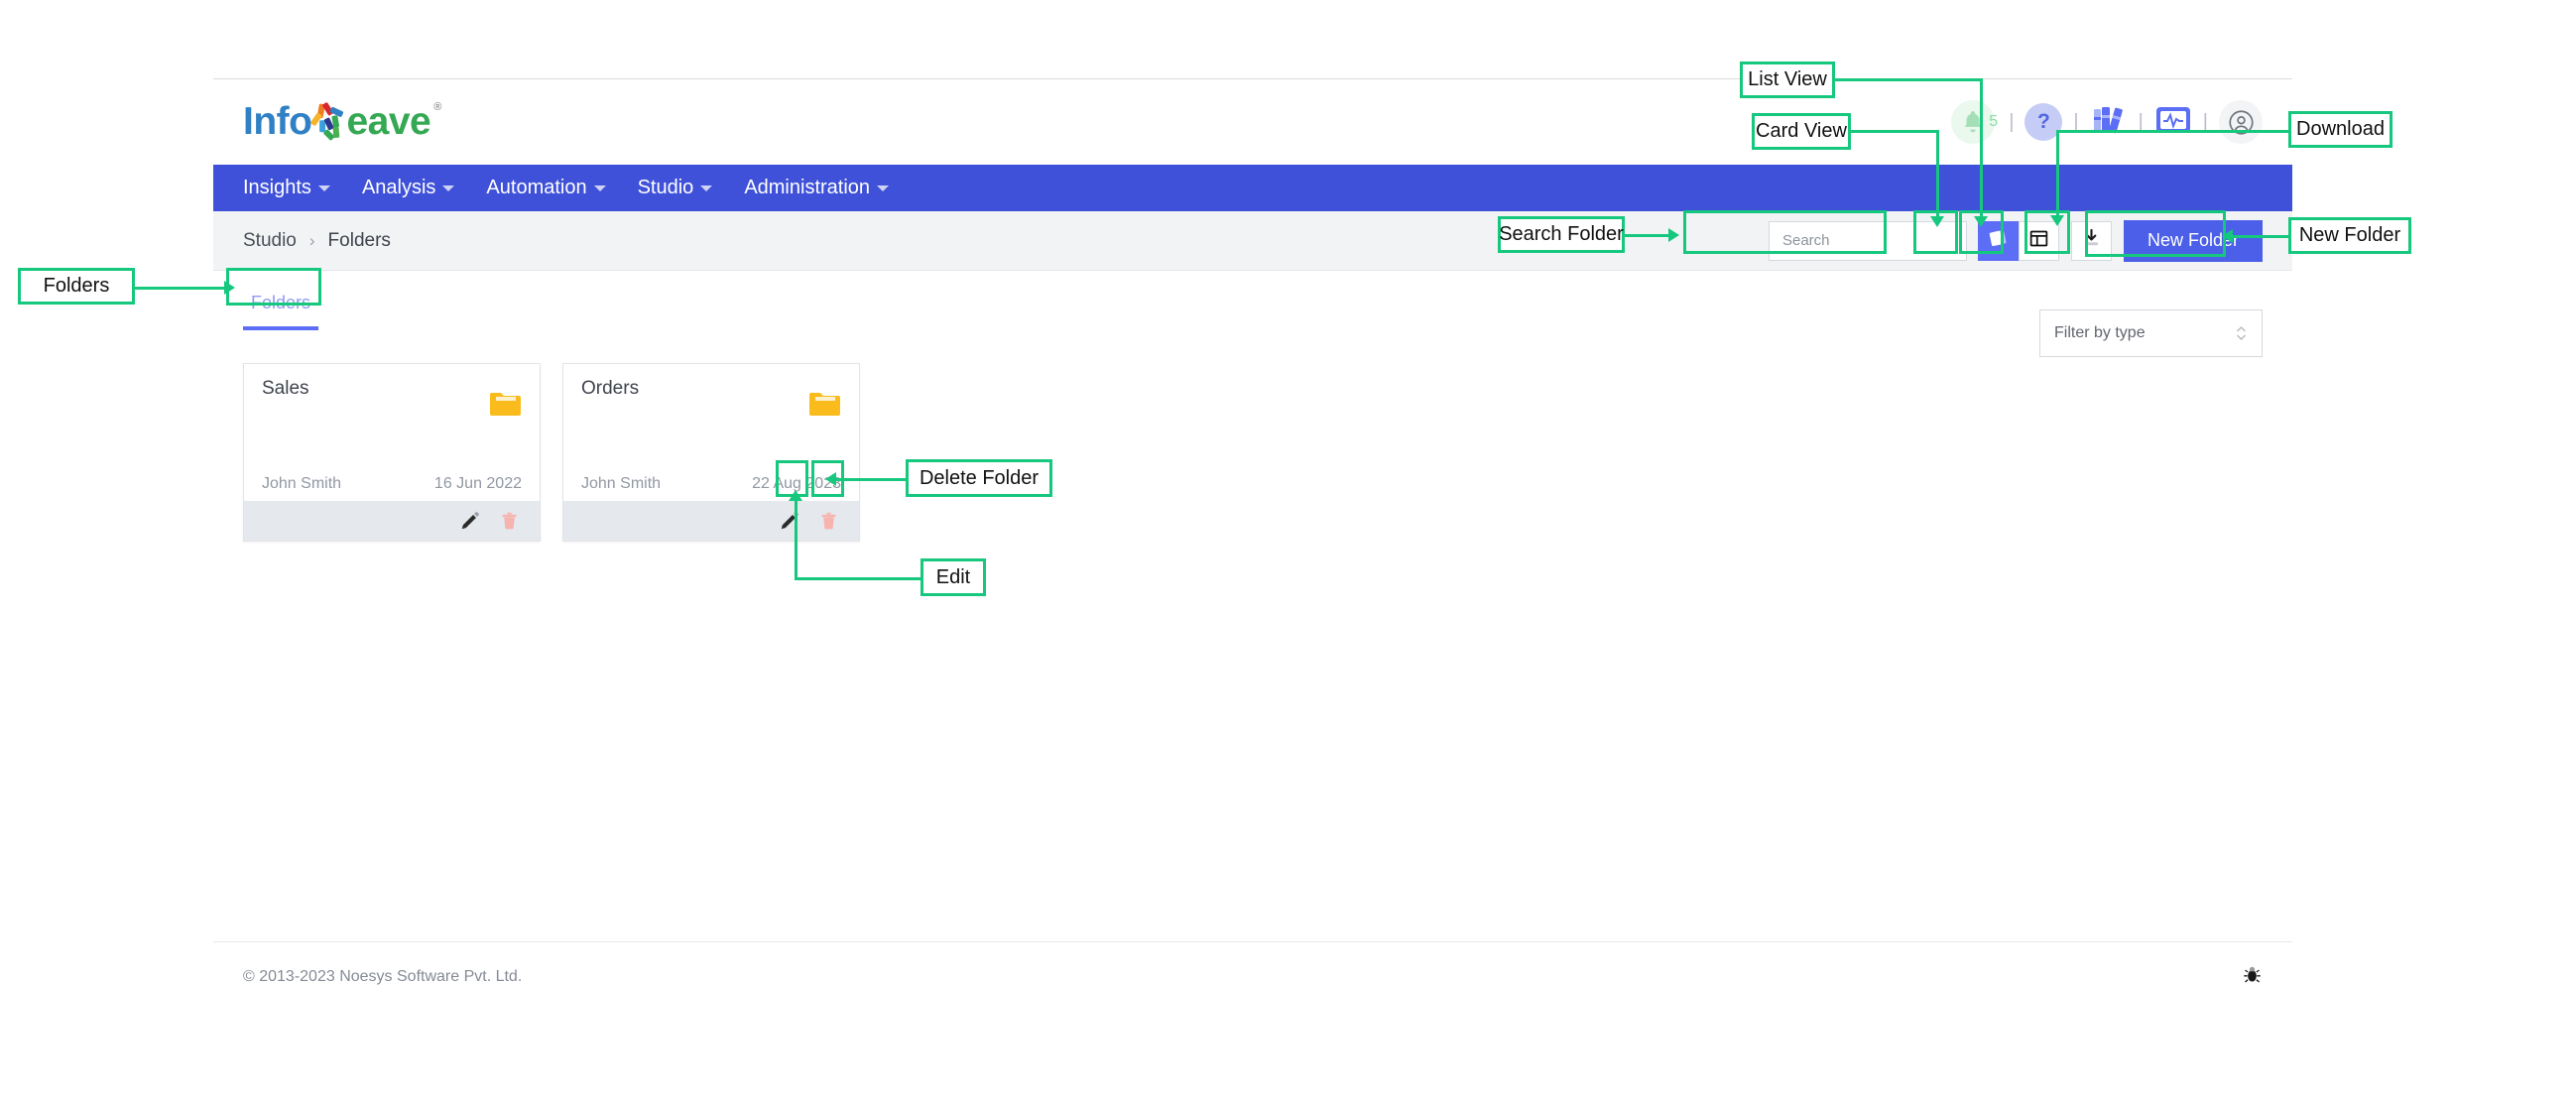 Image resolution: width=2576 pixels, height=1107 pixels. What do you see at coordinates (610, 388) in the screenshot?
I see `folder-name: Orders` at bounding box center [610, 388].